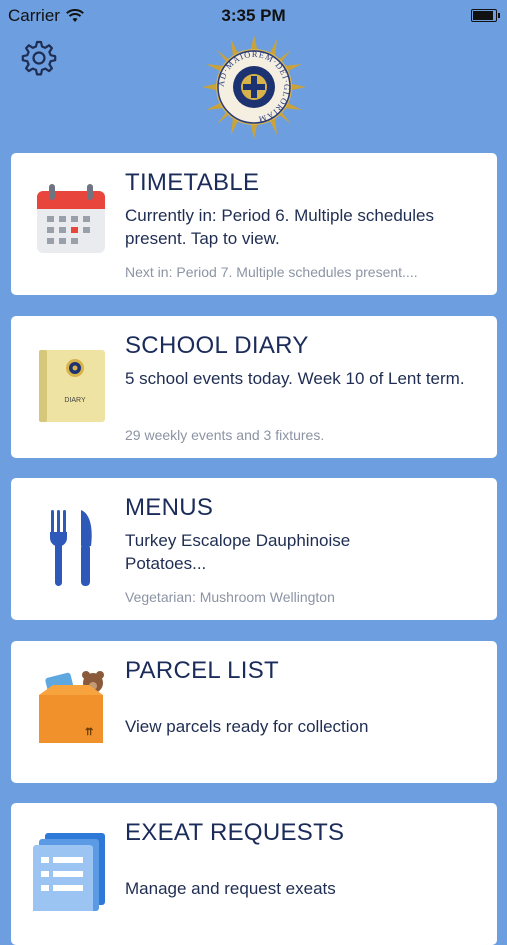 The image size is (507, 945). Describe the element at coordinates (192, 182) in the screenshot. I see `card-title: TIMETABLE` at that location.